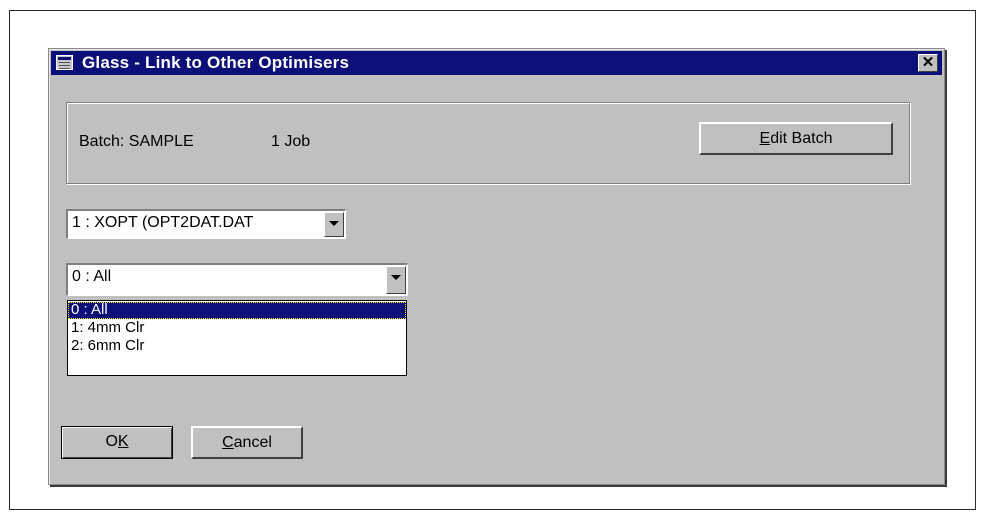 The image size is (984, 515). What do you see at coordinates (111, 441) in the screenshot?
I see `ok-label: O` at bounding box center [111, 441].